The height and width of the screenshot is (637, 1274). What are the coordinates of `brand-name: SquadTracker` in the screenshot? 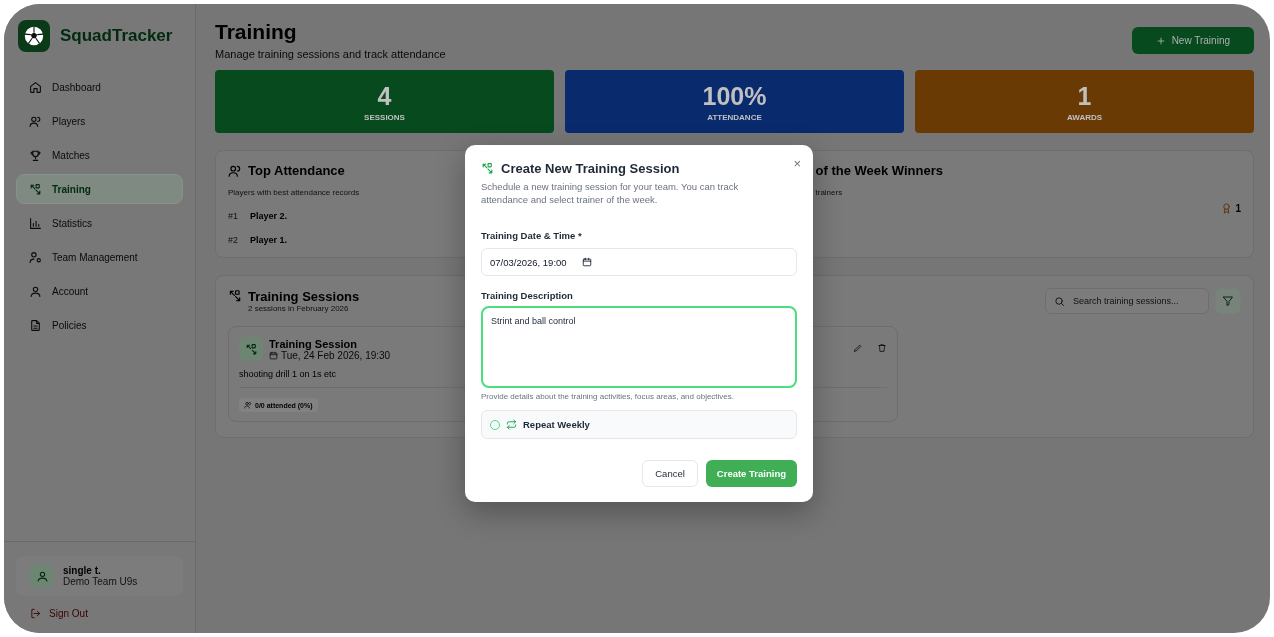 It's located at (116, 36).